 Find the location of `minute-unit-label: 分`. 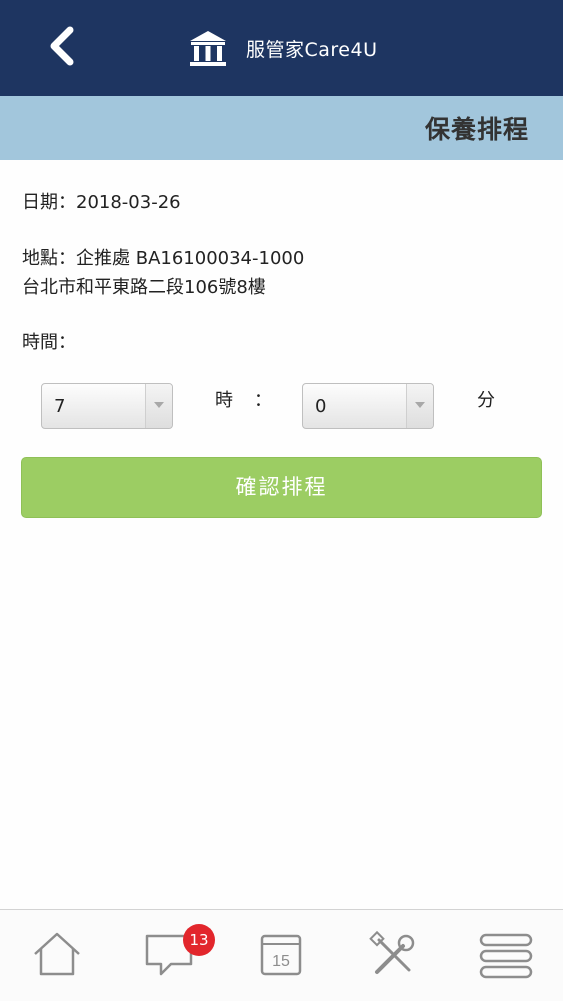

minute-unit-label: 分 is located at coordinates (486, 400).